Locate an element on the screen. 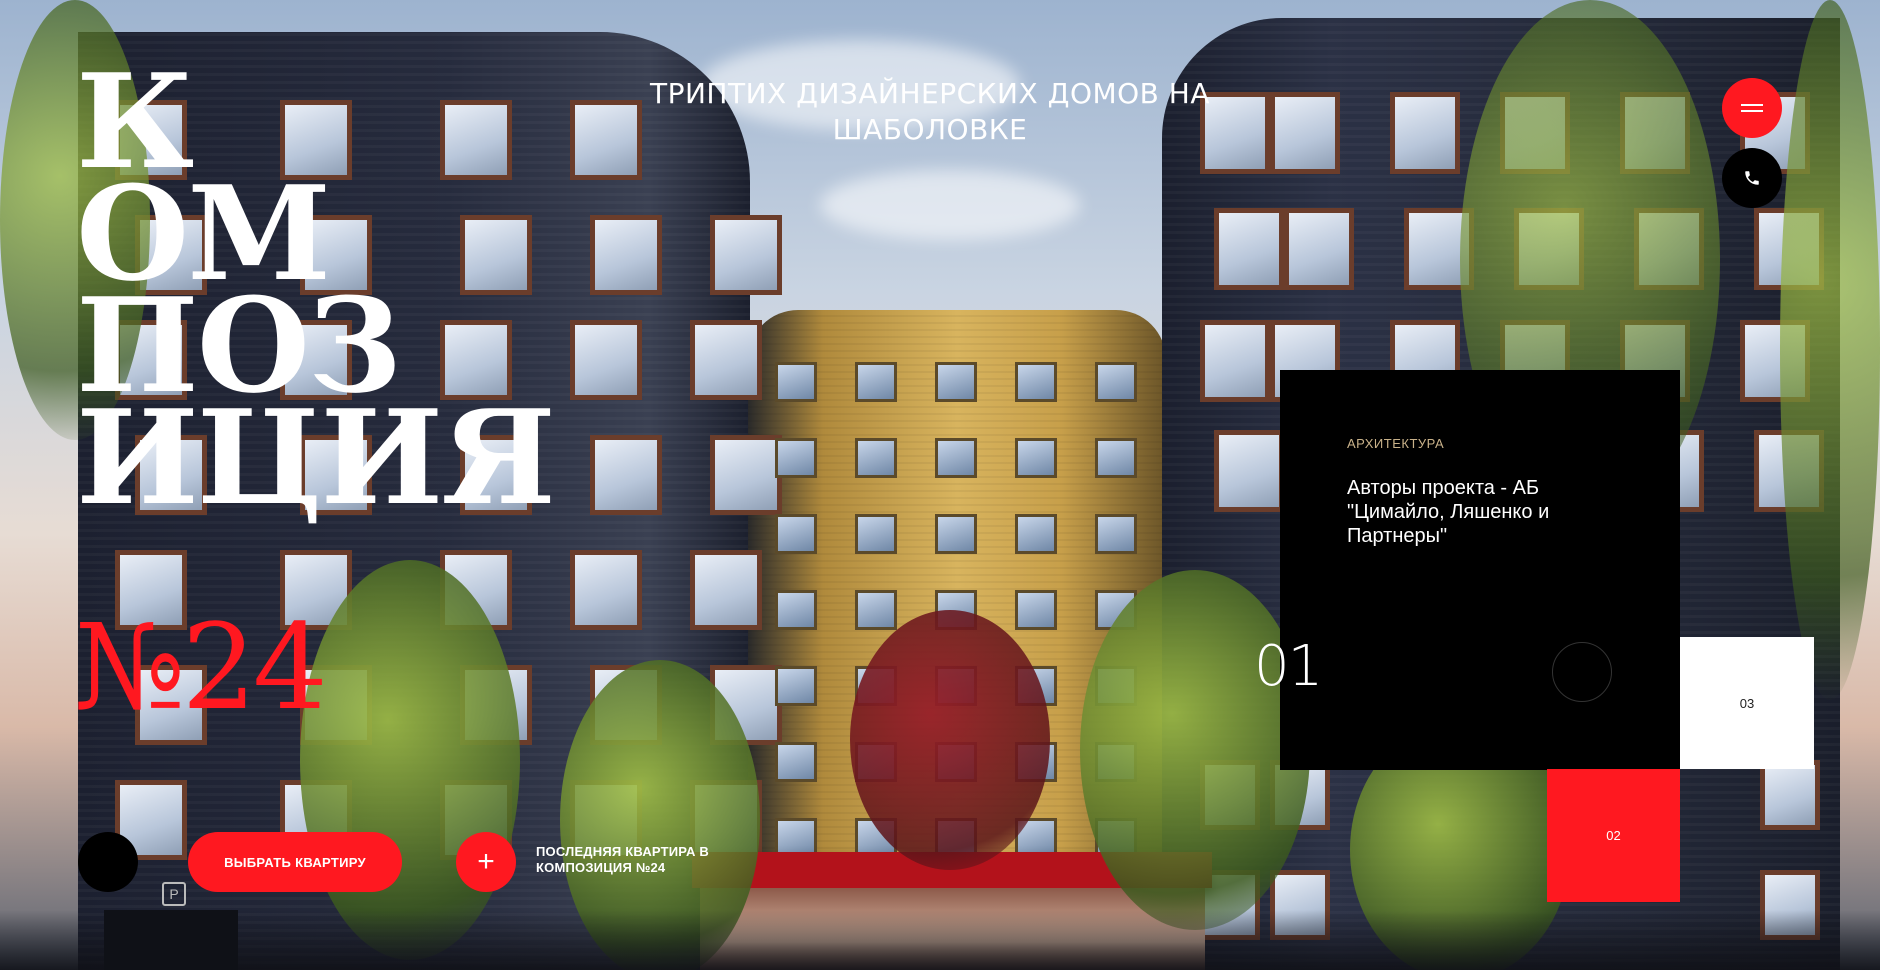 The width and height of the screenshot is (1880, 970). brand-number: №24 is located at coordinates (201, 667).